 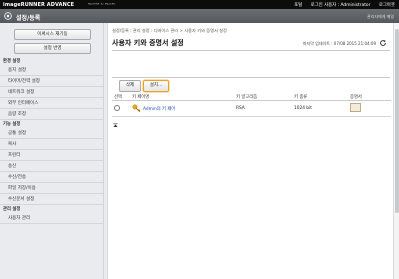 I want to click on sidebar-item-volume: 음량 조정, so click(x=51, y=114).